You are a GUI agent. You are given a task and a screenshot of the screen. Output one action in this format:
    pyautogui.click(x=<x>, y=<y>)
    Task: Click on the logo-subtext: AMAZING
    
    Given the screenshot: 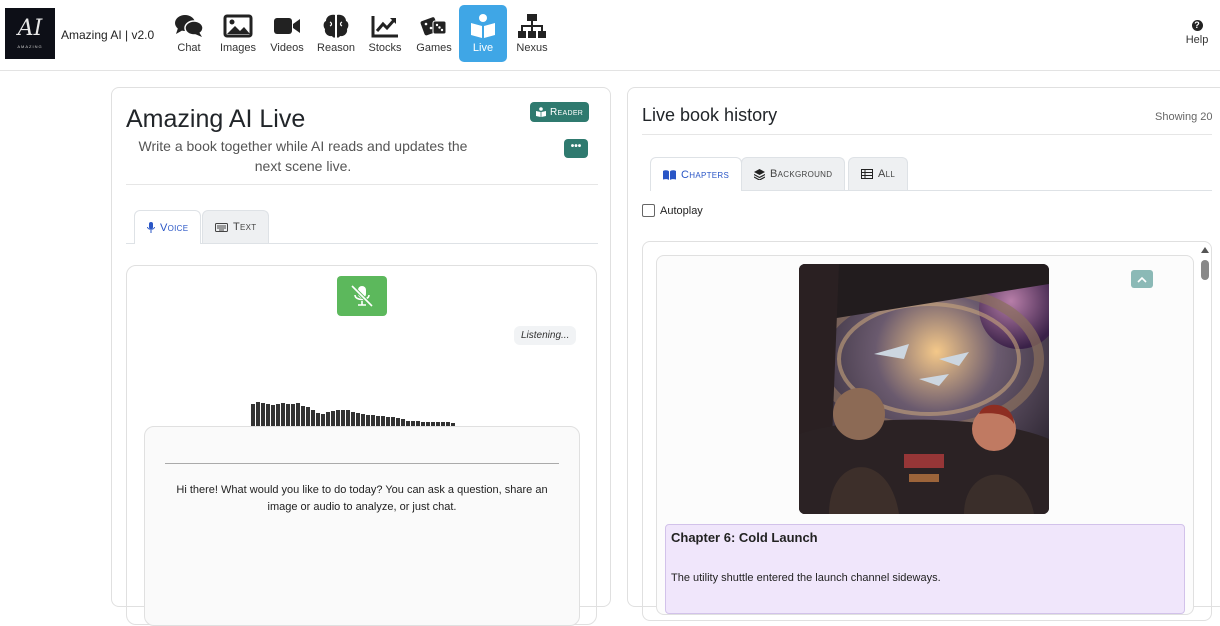 What is the action you would take?
    pyautogui.click(x=30, y=46)
    